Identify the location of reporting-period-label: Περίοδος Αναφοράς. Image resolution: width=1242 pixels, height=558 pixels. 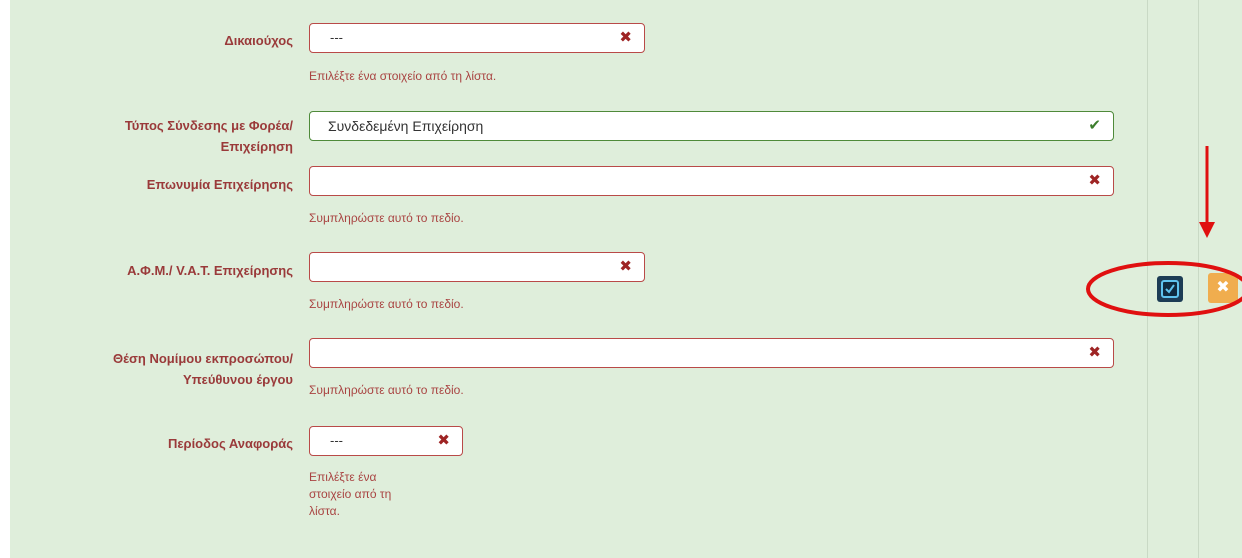
(230, 443).